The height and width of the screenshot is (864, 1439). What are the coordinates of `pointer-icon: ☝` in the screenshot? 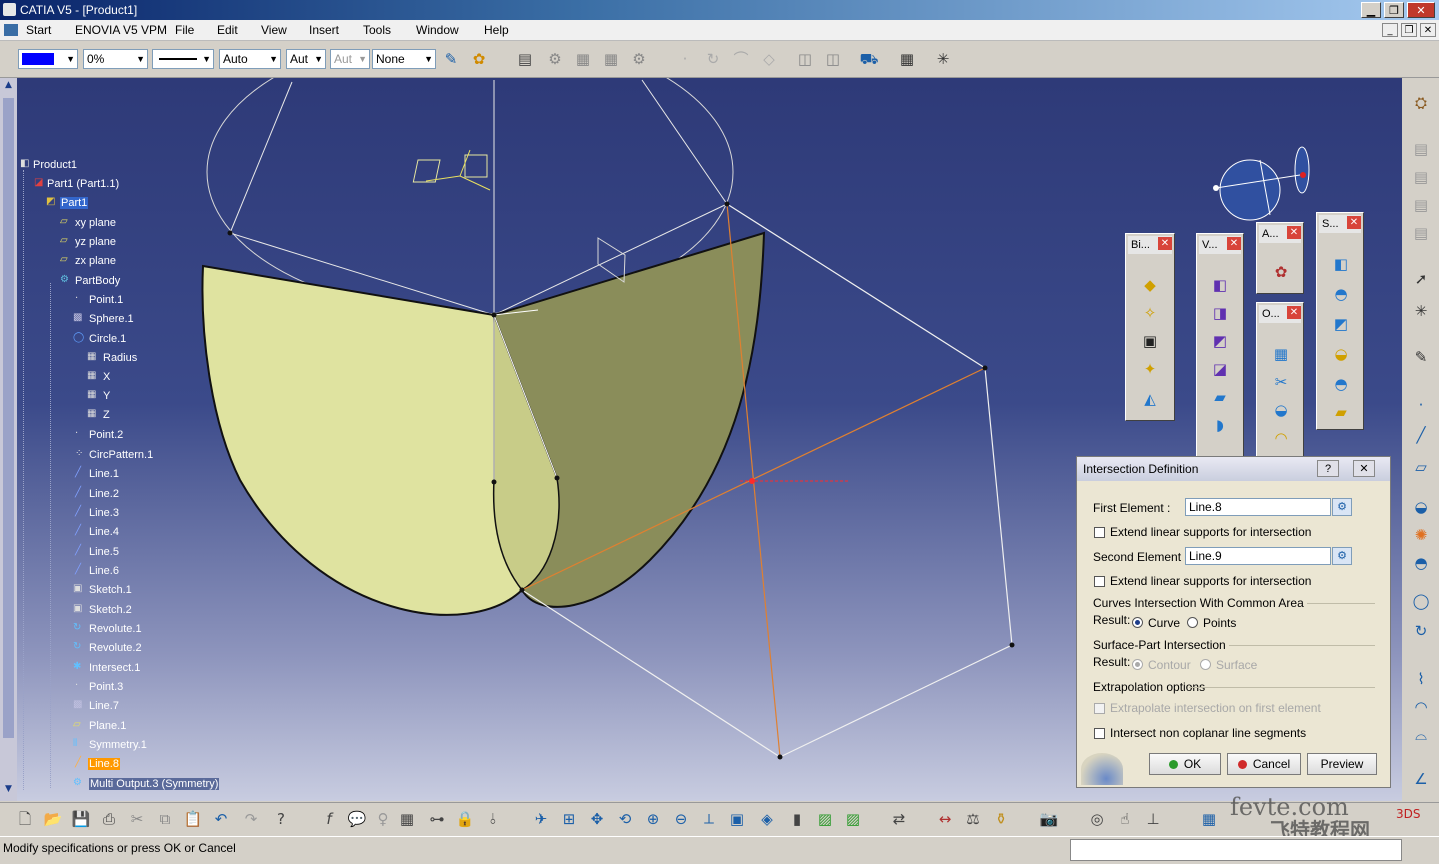 It's located at (1125, 819).